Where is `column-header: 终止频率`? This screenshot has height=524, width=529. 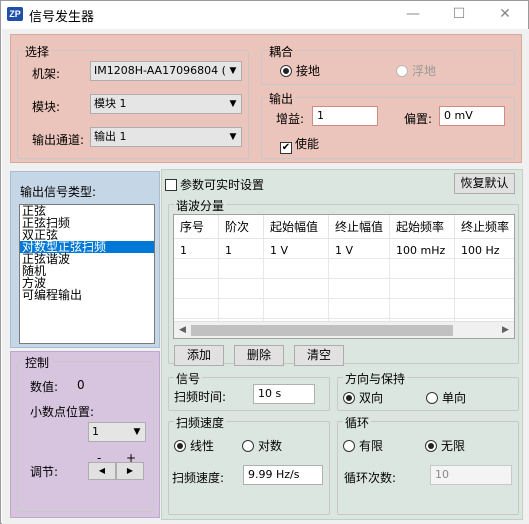 column-header: 终止频率 is located at coordinates (484, 227).